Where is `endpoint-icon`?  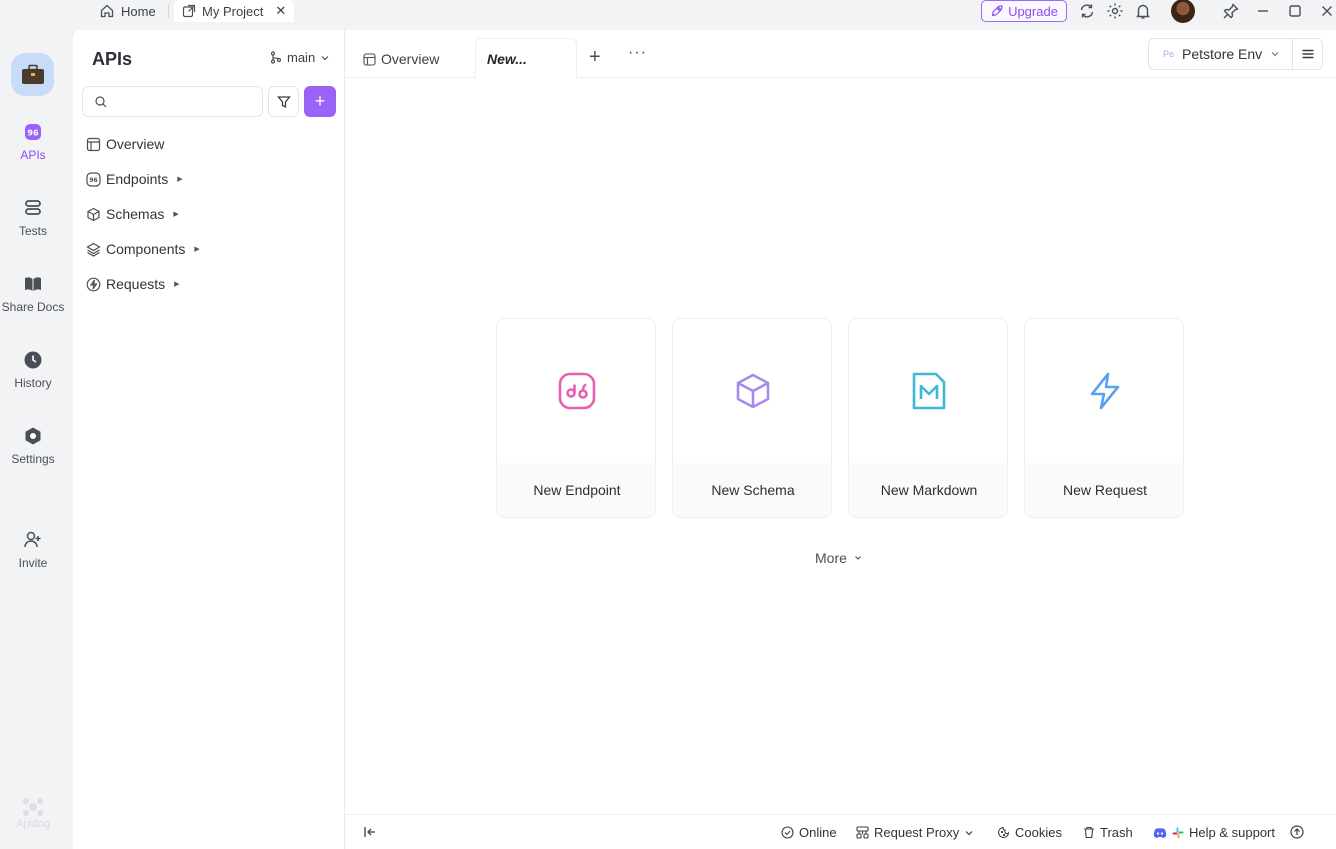
endpoint-icon is located at coordinates (577, 391).